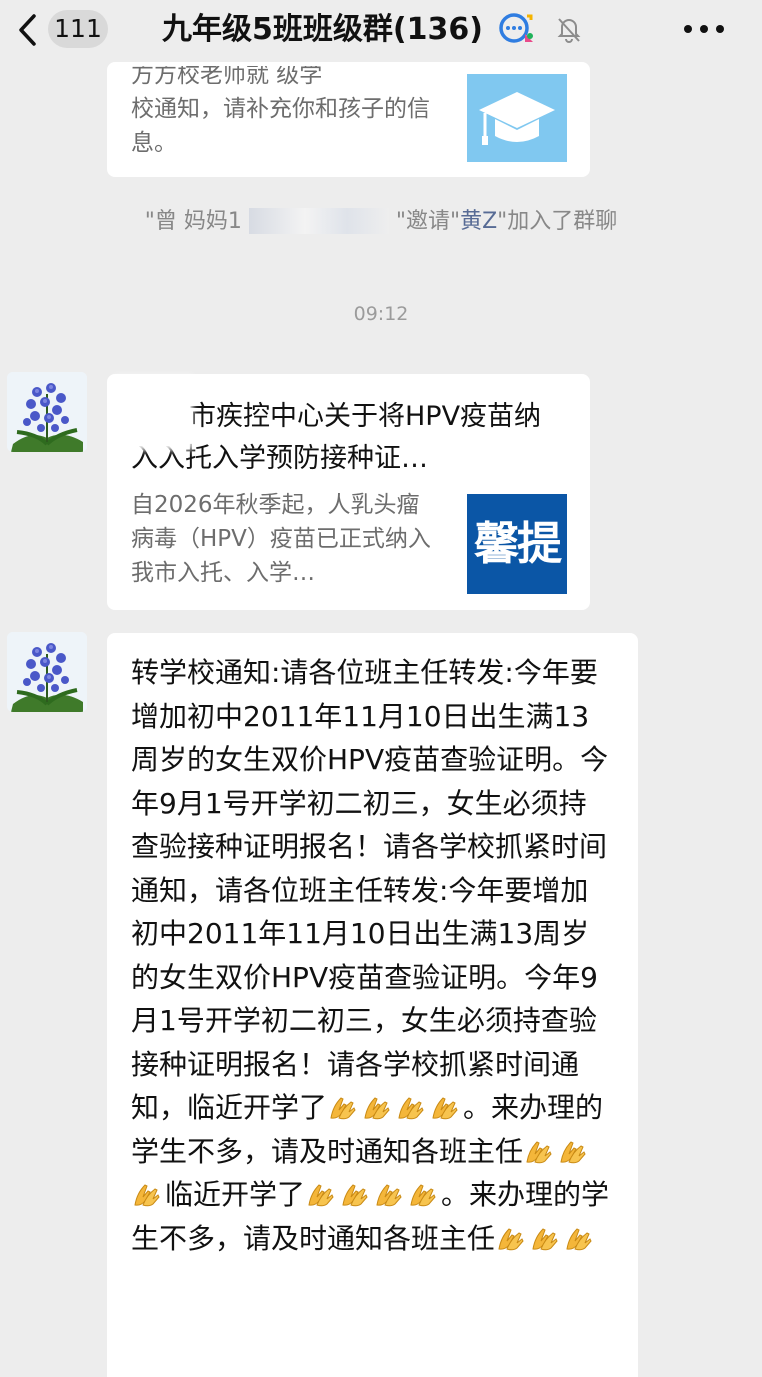  What do you see at coordinates (280, 126) in the screenshot?
I see `card-desc: 校通知，请补充你和孩子的信息。` at bounding box center [280, 126].